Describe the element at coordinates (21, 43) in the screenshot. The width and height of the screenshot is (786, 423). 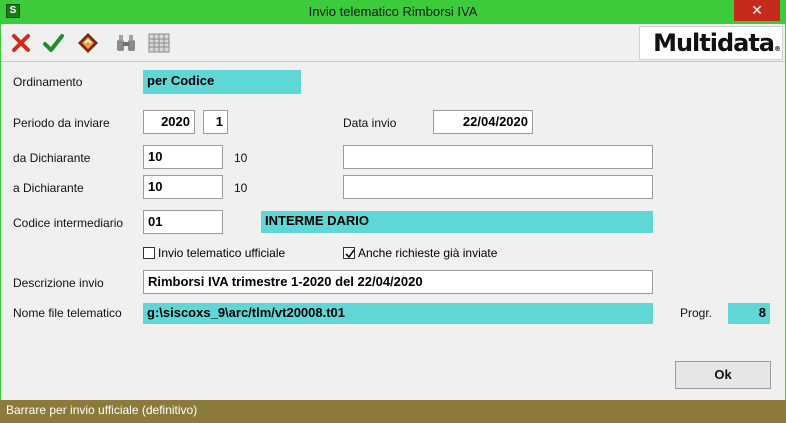
I see `cancel-icon` at that location.